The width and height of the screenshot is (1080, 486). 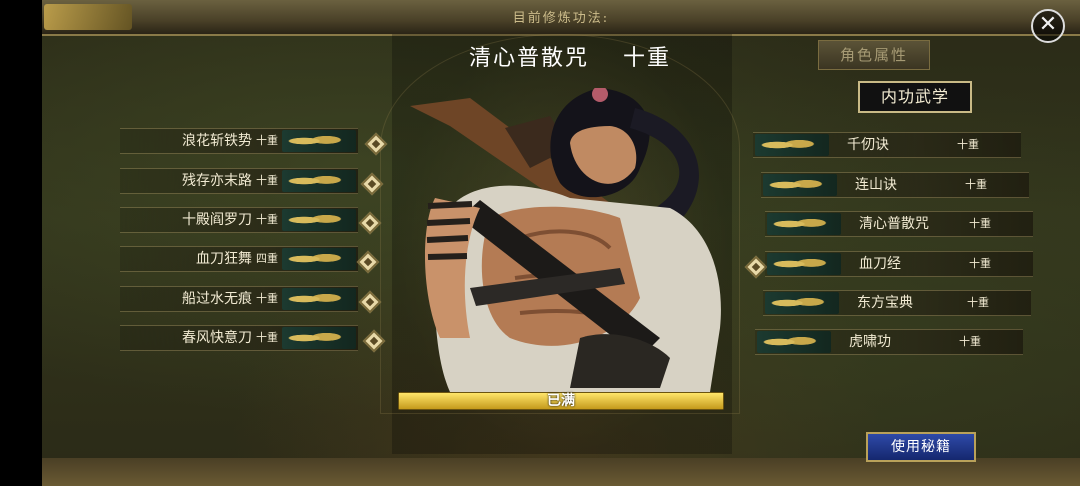 I want to click on skill-row: 残存亦末路 十重, so click(x=239, y=181).